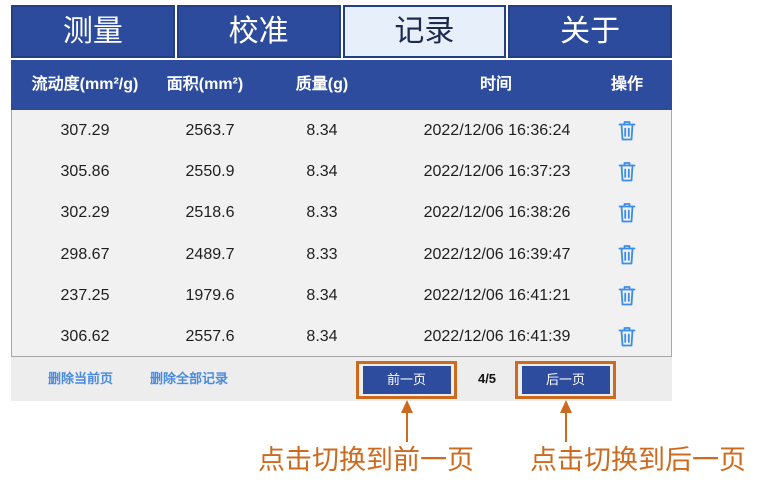 The height and width of the screenshot is (488, 771). I want to click on table-row: 306.62 2557.6 8.34 2022/12/06 16:41:39, so click(341, 336).